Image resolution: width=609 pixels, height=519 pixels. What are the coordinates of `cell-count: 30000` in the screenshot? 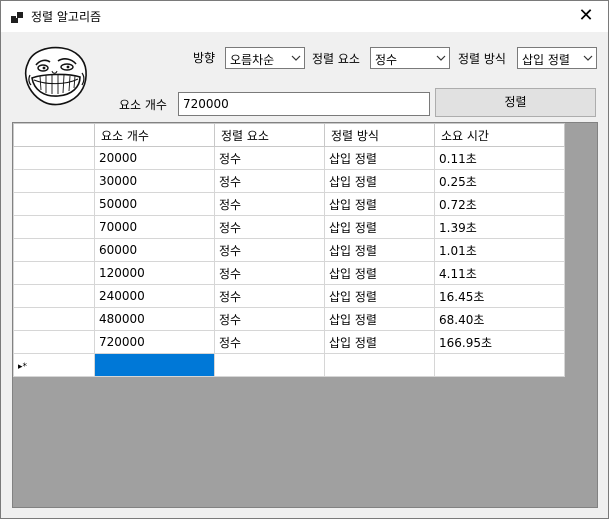 It's located at (154, 181).